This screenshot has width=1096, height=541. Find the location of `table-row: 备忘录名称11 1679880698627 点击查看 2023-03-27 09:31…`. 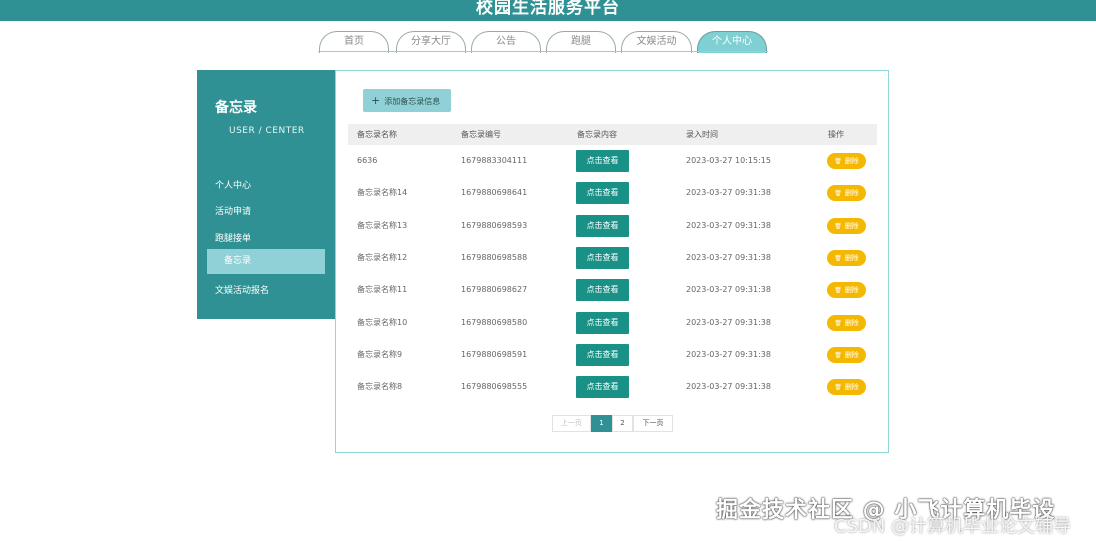

table-row: 备忘录名称11 1679880698627 点击查看 2023-03-27 09:31… is located at coordinates (612, 295).